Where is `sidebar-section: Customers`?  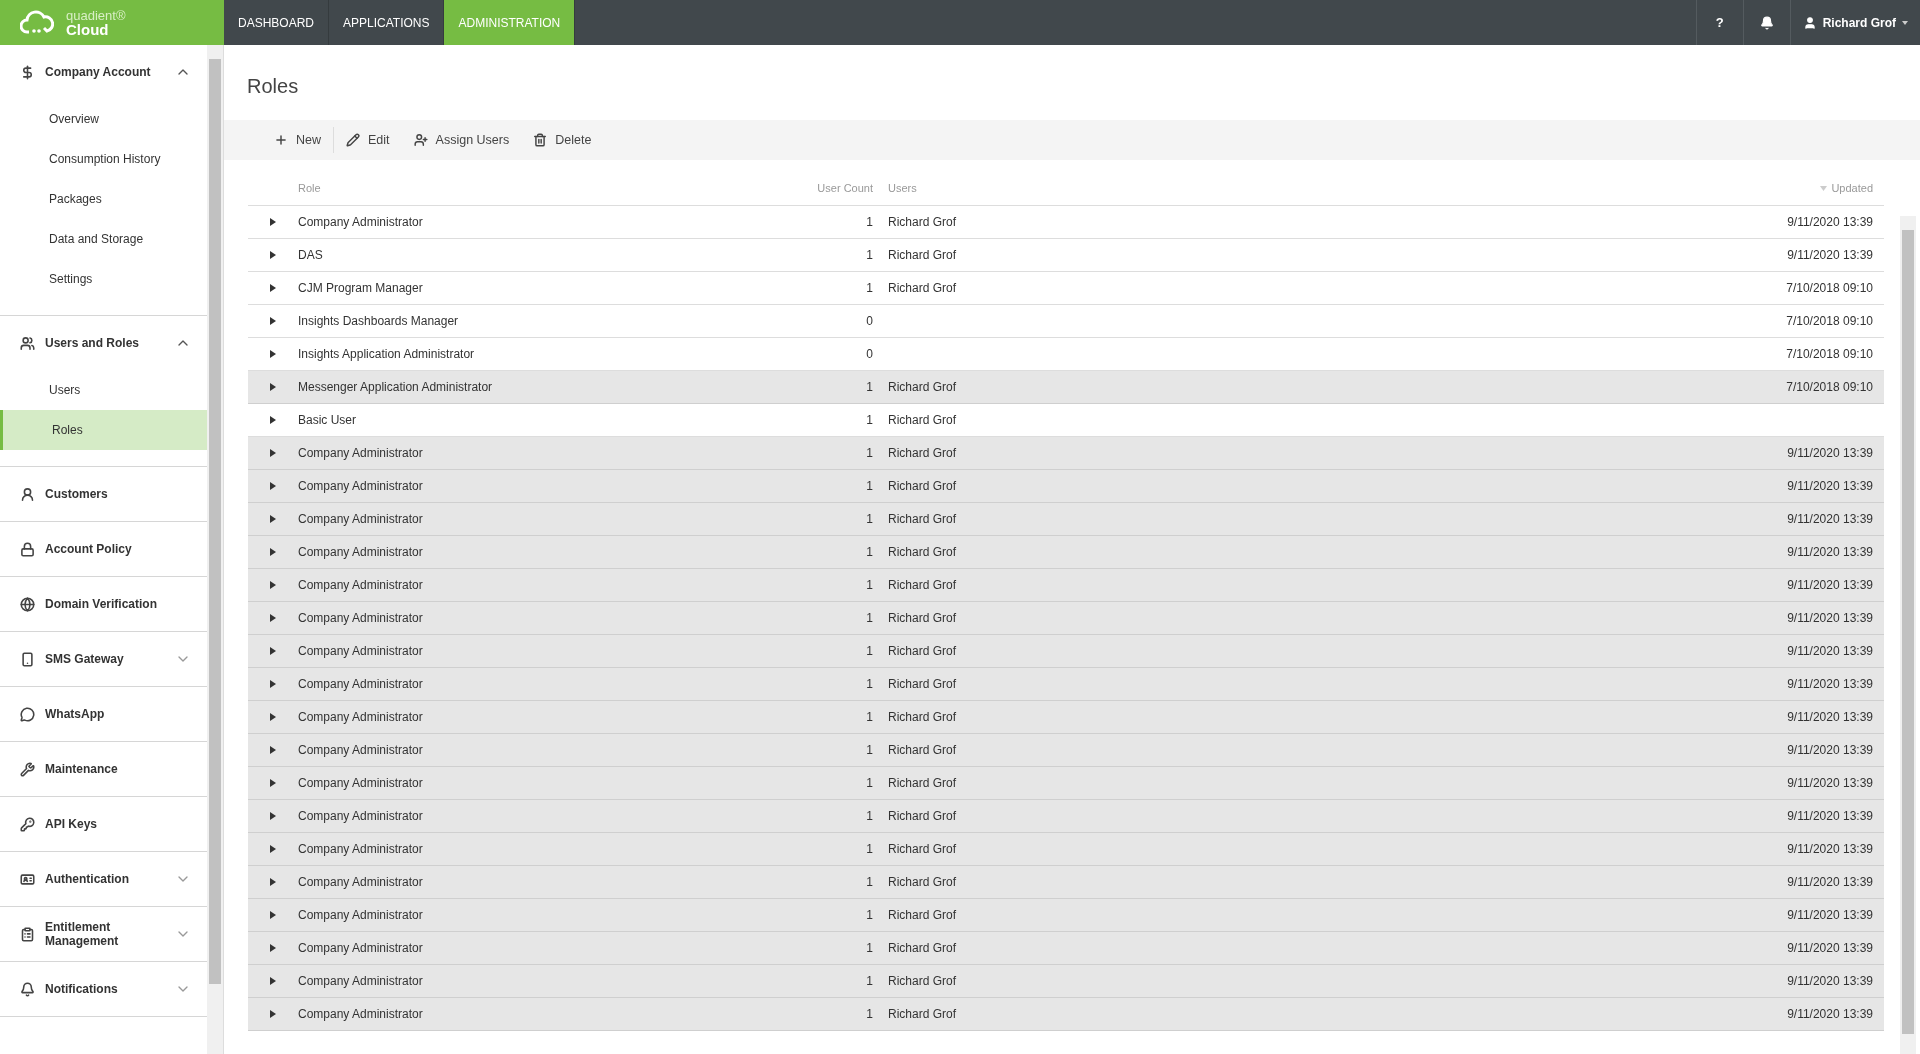 sidebar-section: Customers is located at coordinates (104, 494).